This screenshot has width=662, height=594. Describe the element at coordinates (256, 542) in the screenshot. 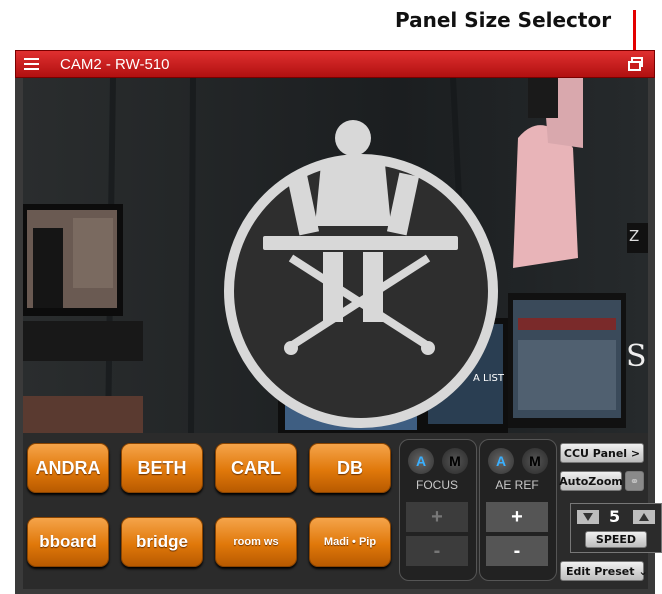

I see `preset-button-room-ws: room ws` at that location.